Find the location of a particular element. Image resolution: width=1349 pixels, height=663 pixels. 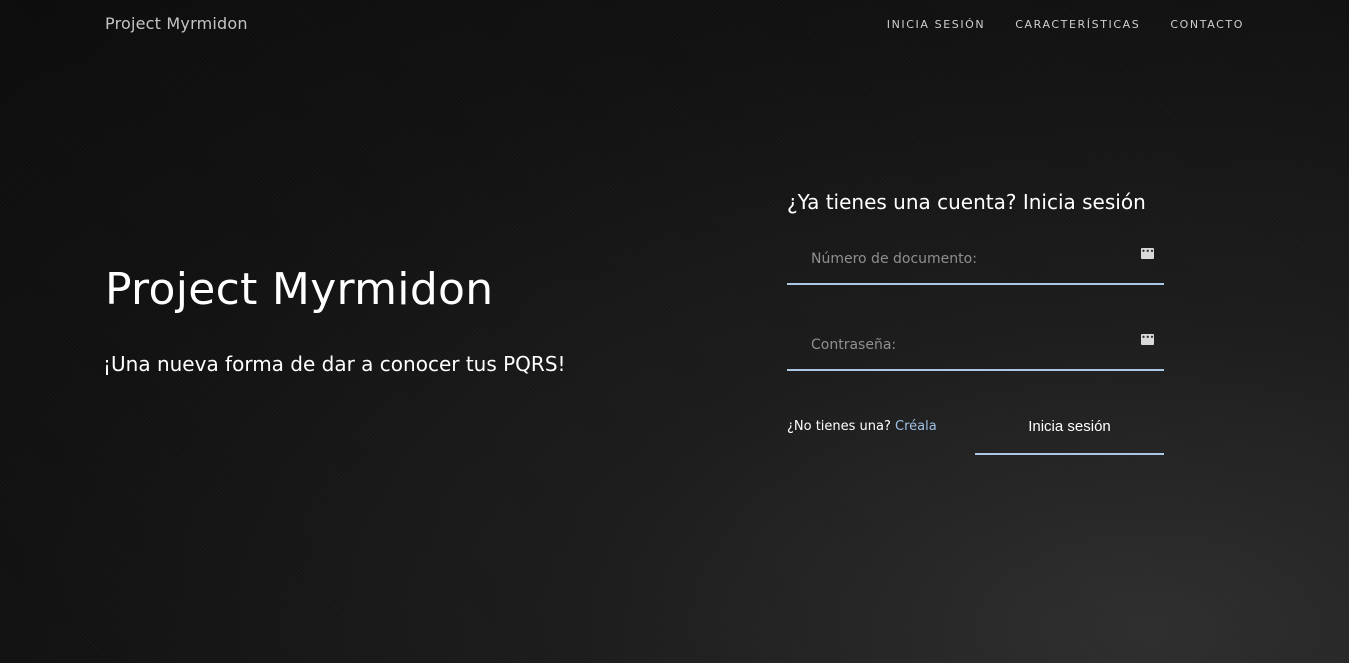

brand-logo-link: Project Myrmidon is located at coordinates (176, 23).